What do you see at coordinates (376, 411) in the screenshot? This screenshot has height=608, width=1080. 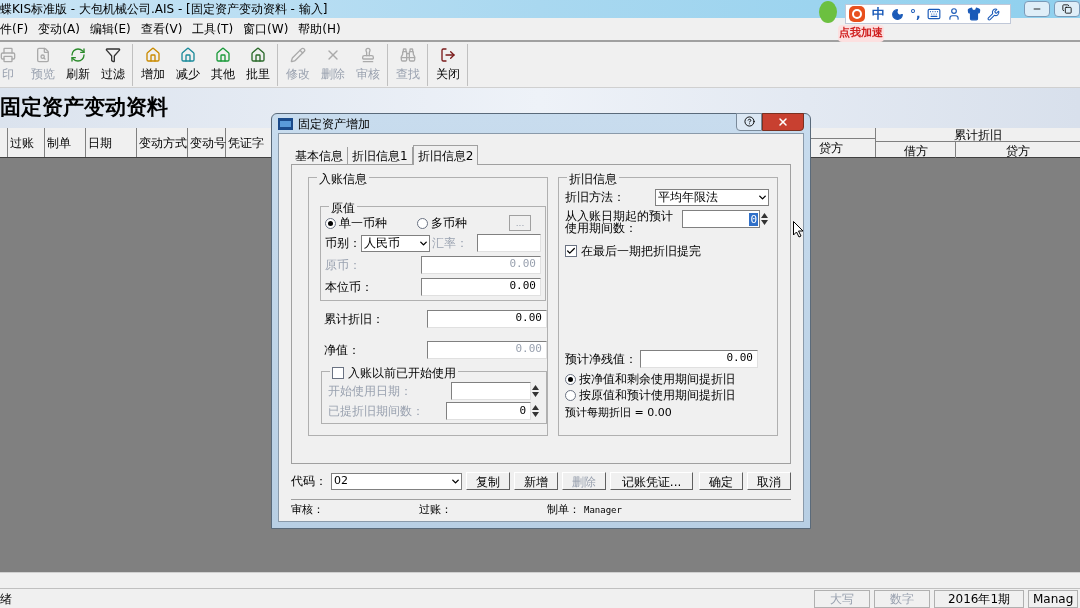 I see `field-label: 已提折旧期间数：` at bounding box center [376, 411].